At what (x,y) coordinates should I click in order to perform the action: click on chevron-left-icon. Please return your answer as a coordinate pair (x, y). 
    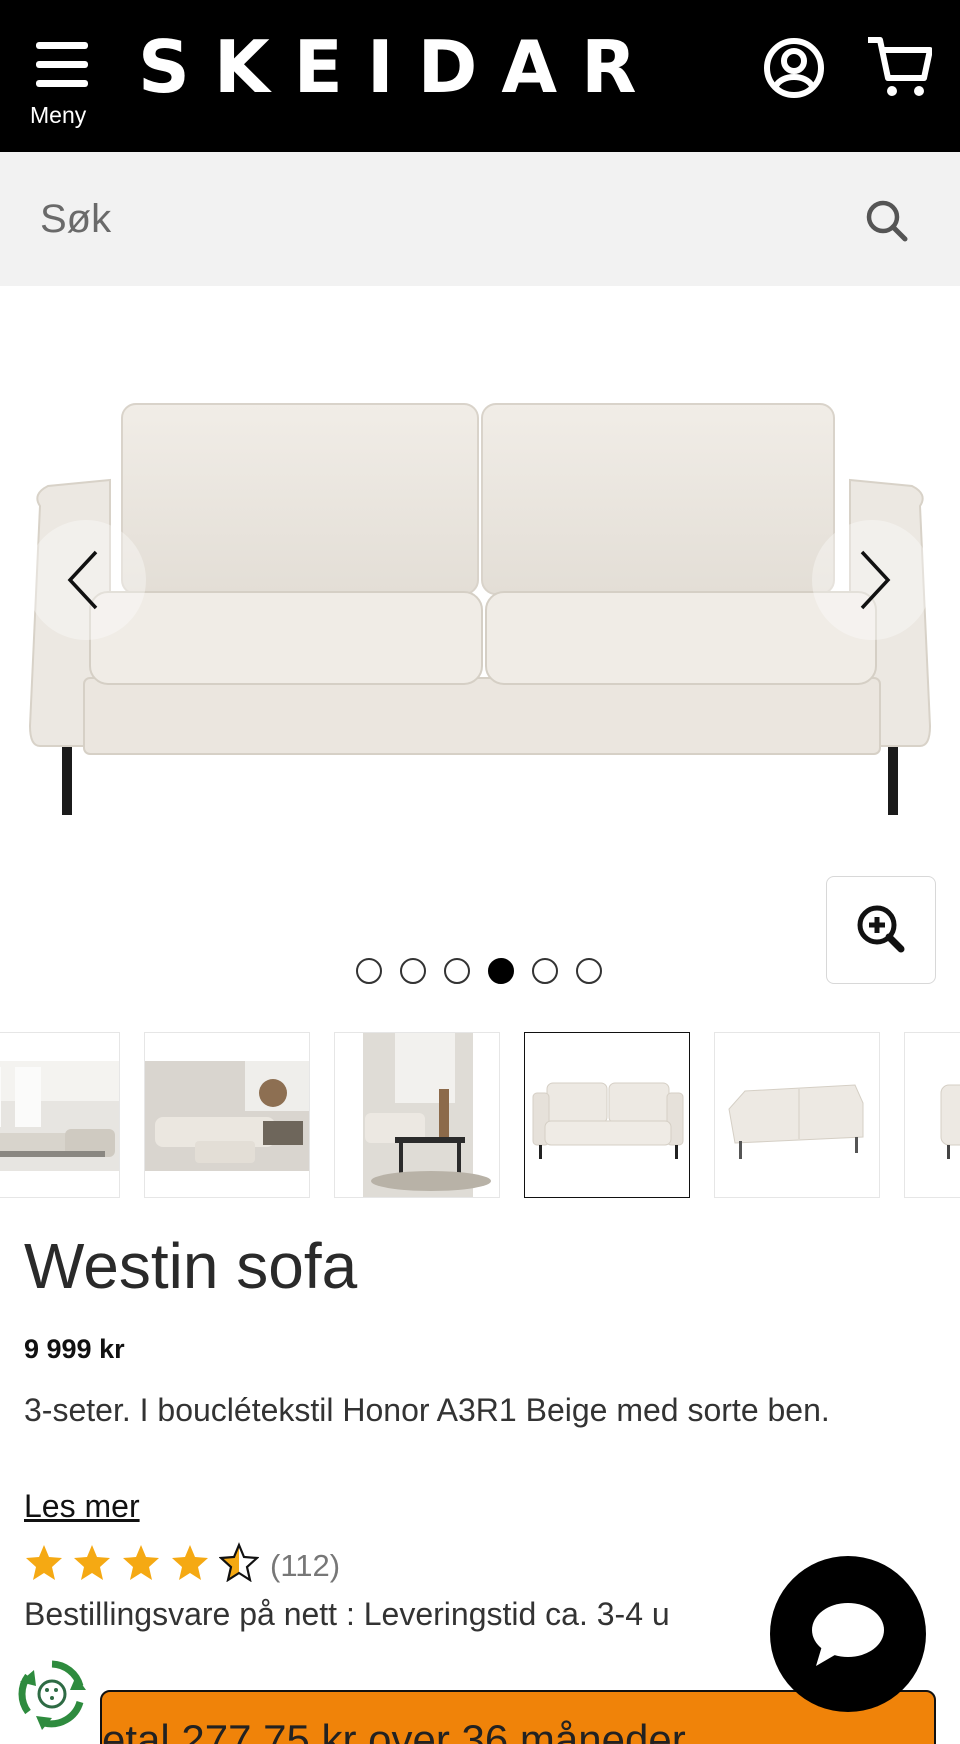
    Looking at the image, I should click on (82, 580).